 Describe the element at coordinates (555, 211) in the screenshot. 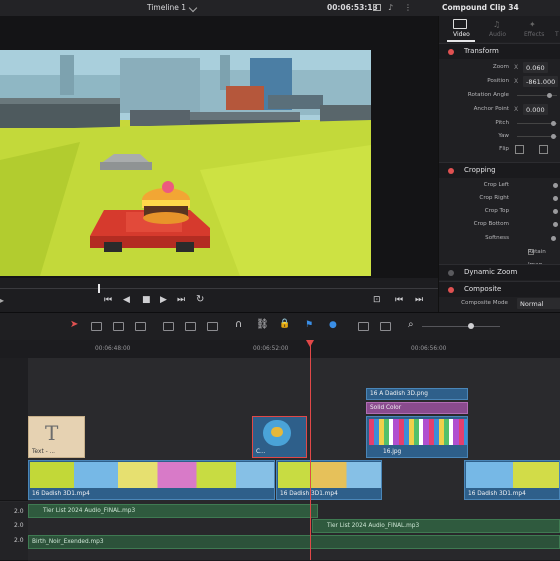

I see `crop-top-slider` at that location.